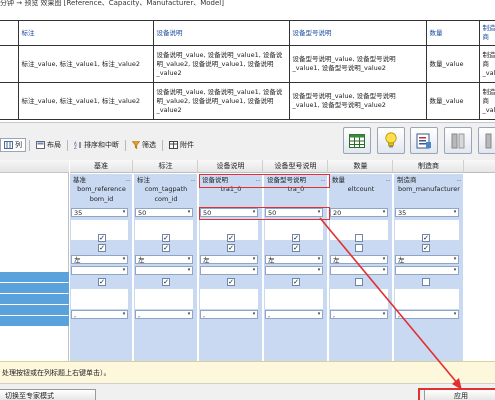 Image resolution: width=495 pixels, height=400 pixels. Describe the element at coordinates (359, 212) in the screenshot. I see `width-input: 20` at that location.